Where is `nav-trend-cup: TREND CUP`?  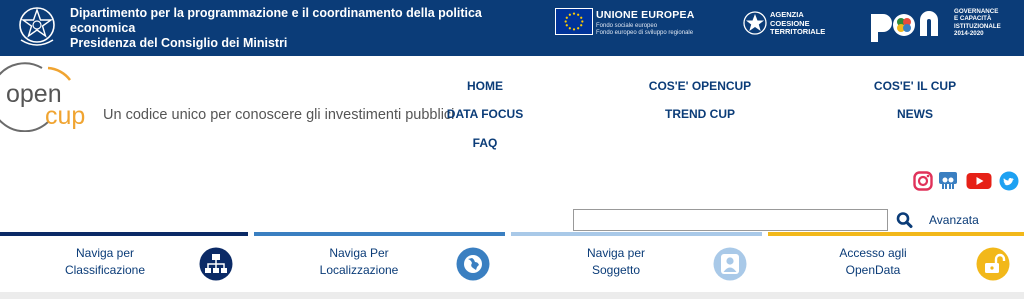 nav-trend-cup: TREND CUP is located at coordinates (700, 114).